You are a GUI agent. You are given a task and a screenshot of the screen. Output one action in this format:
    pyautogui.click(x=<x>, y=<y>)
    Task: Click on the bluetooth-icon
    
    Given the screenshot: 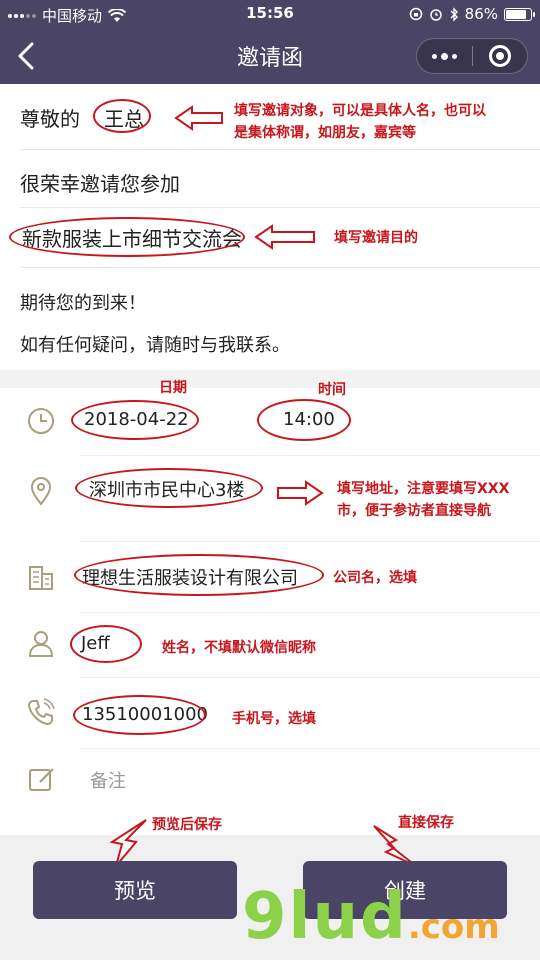 What is the action you would take?
    pyautogui.click(x=454, y=14)
    